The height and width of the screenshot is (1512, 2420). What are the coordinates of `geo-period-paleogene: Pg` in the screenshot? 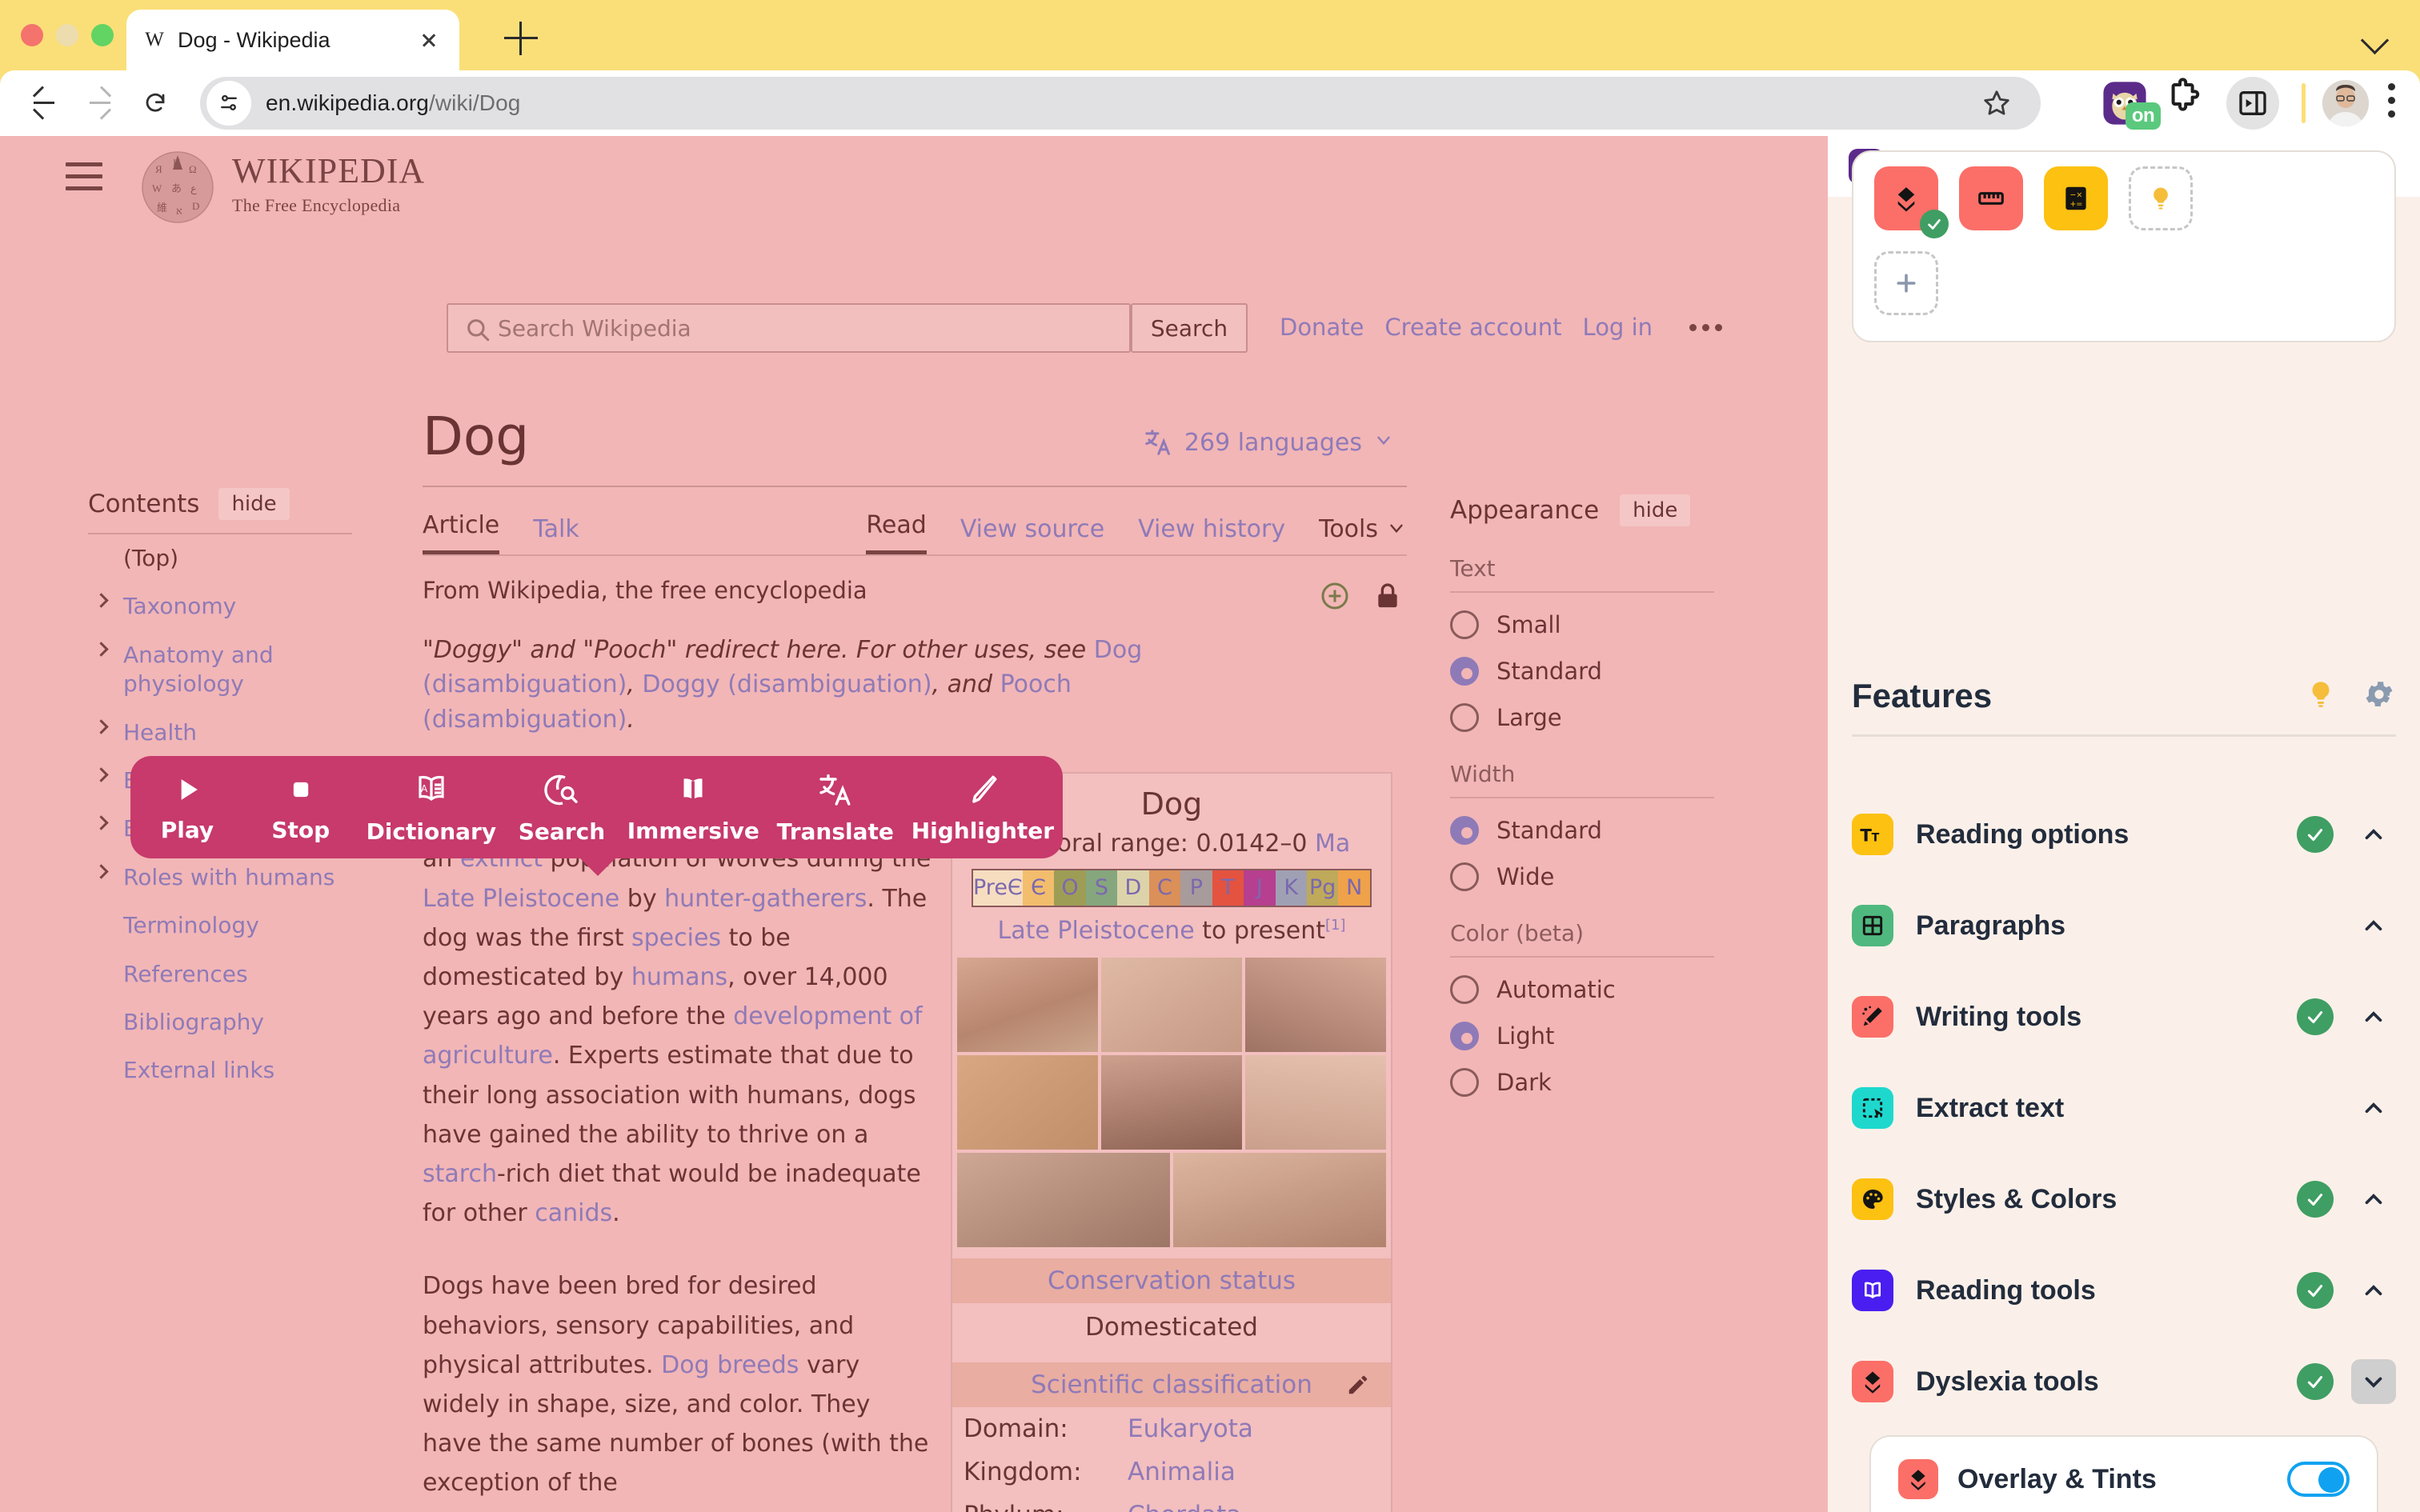 It's located at (1323, 888).